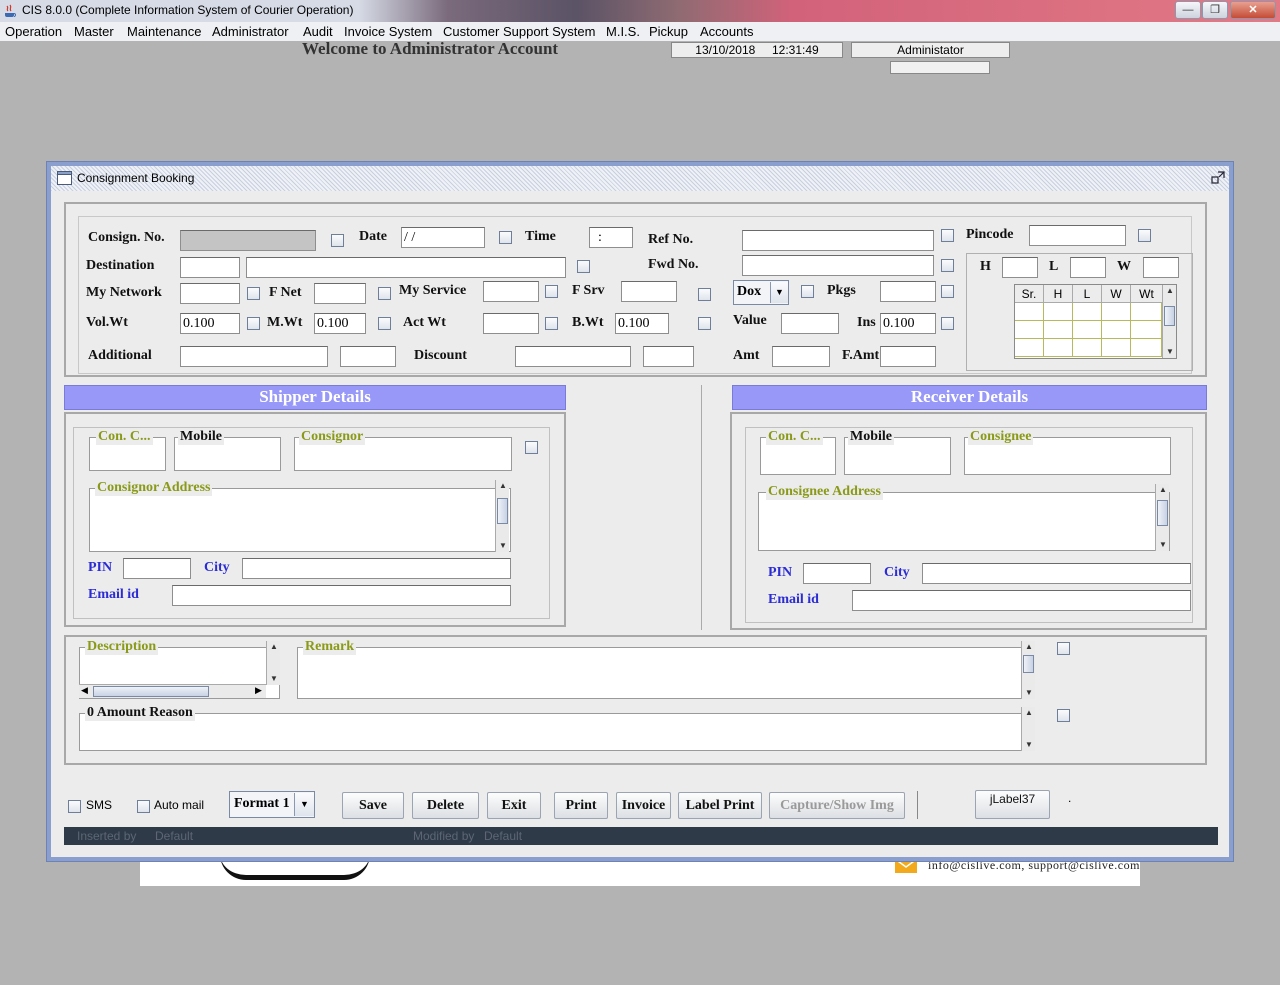  What do you see at coordinates (254, 356) in the screenshot?
I see `additional-field` at bounding box center [254, 356].